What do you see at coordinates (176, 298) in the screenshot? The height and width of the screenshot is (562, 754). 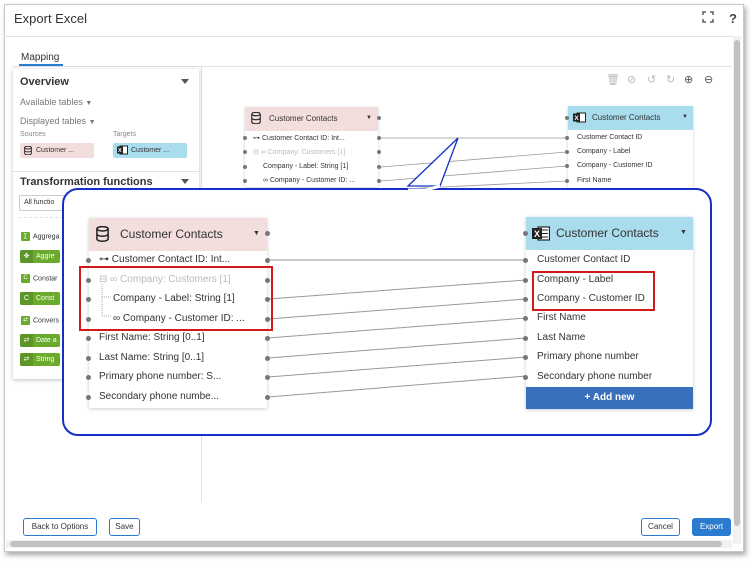 I see `source-highlight-box` at bounding box center [176, 298].